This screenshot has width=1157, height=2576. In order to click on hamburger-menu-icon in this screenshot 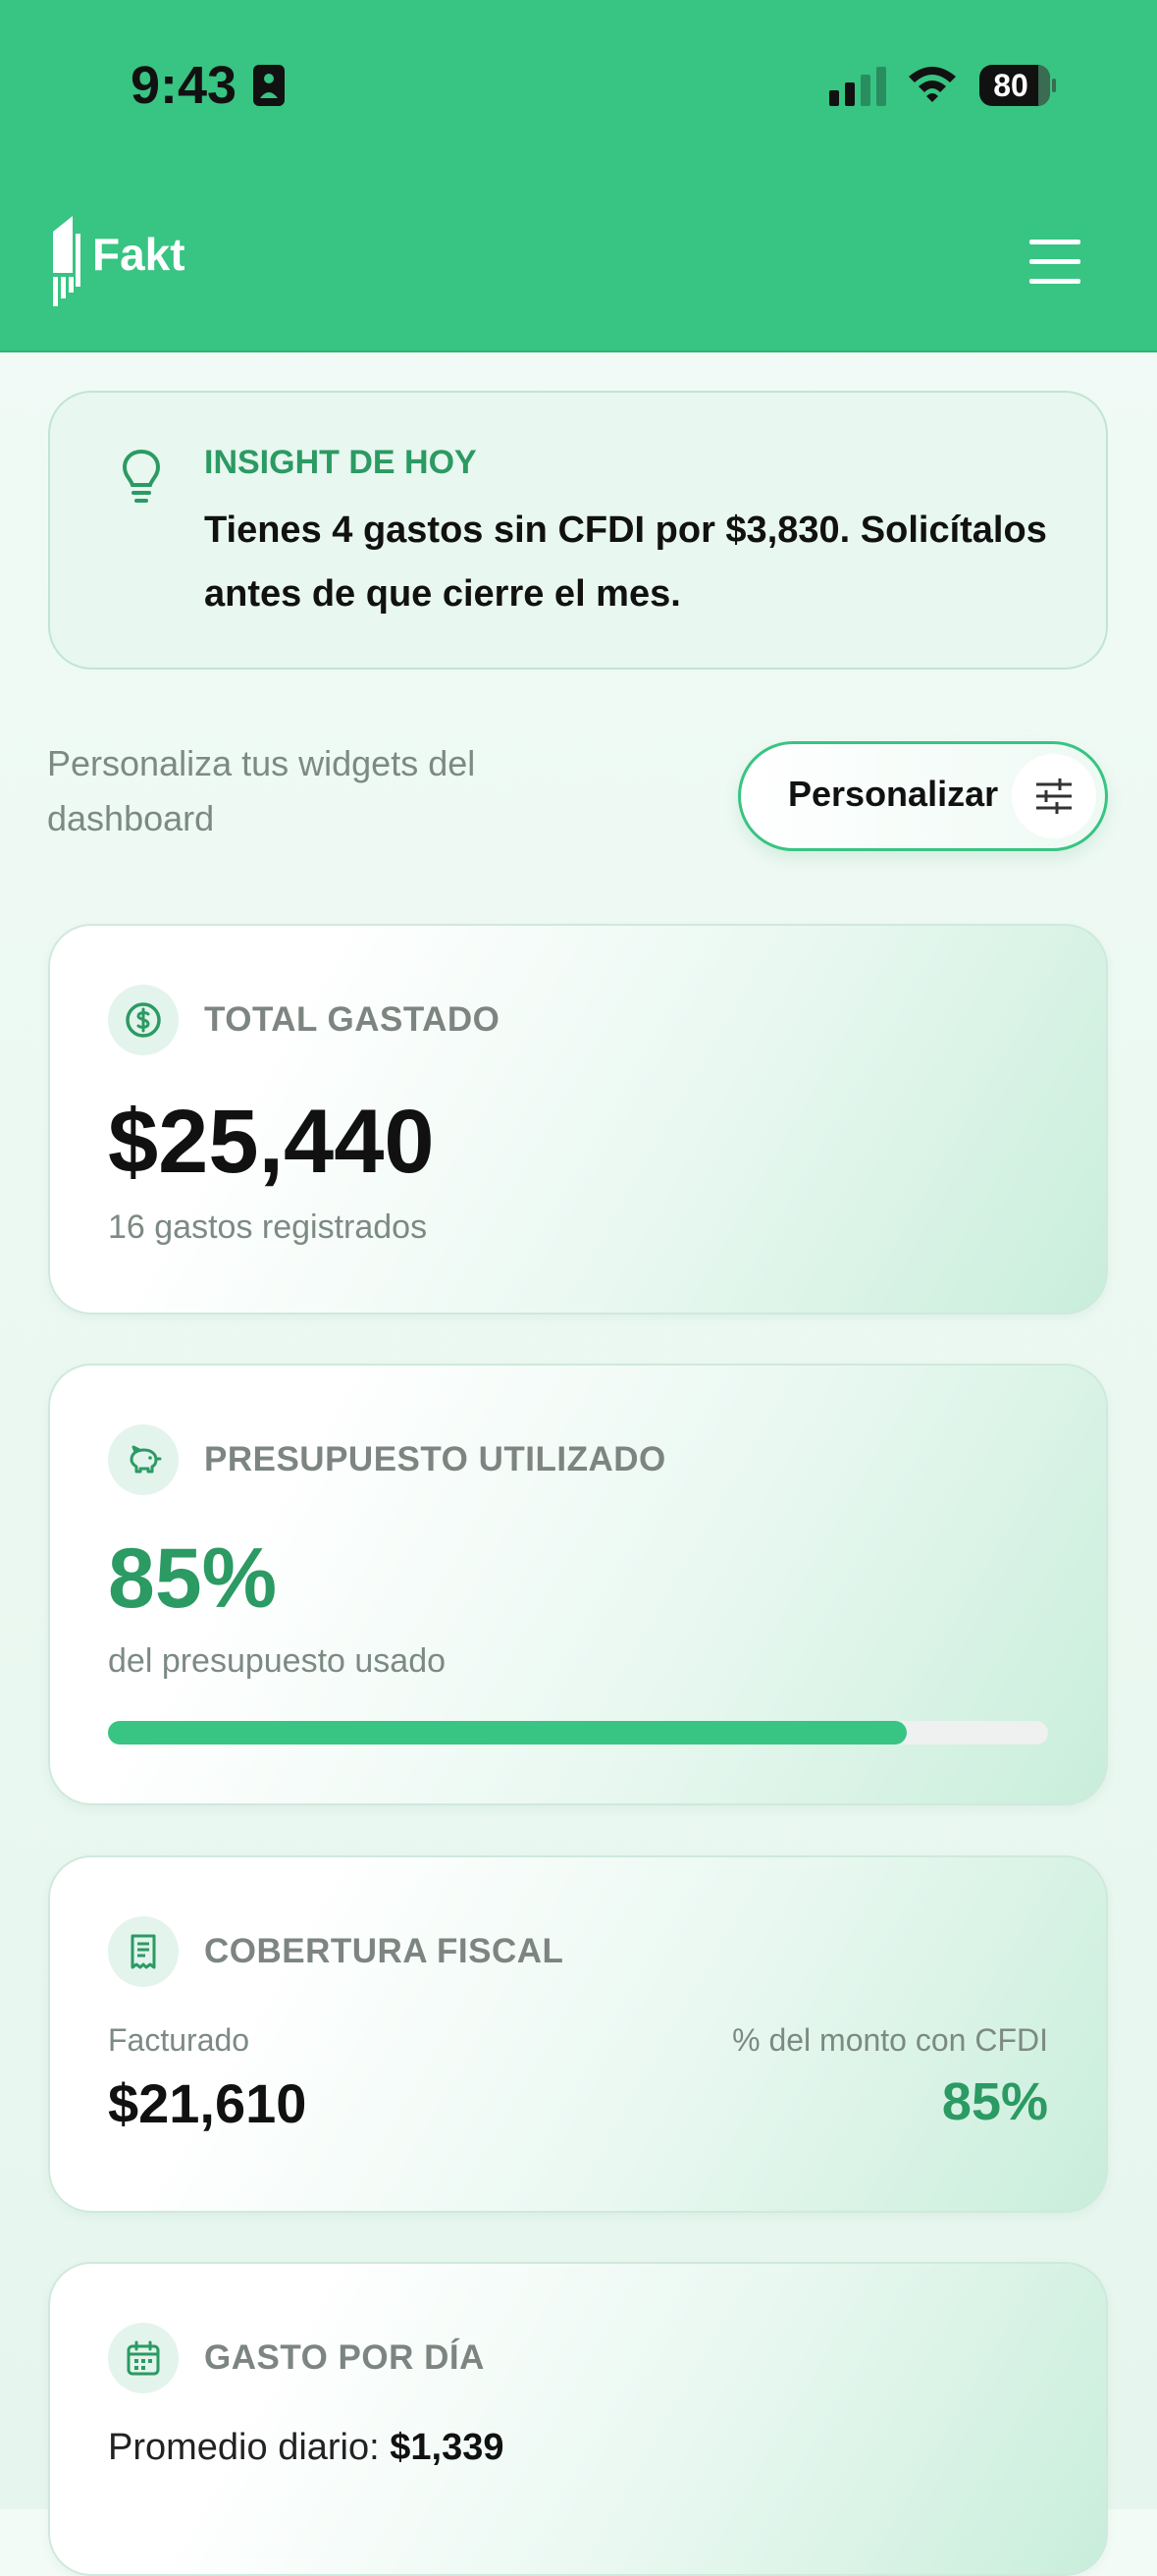, I will do `click(1055, 261)`.